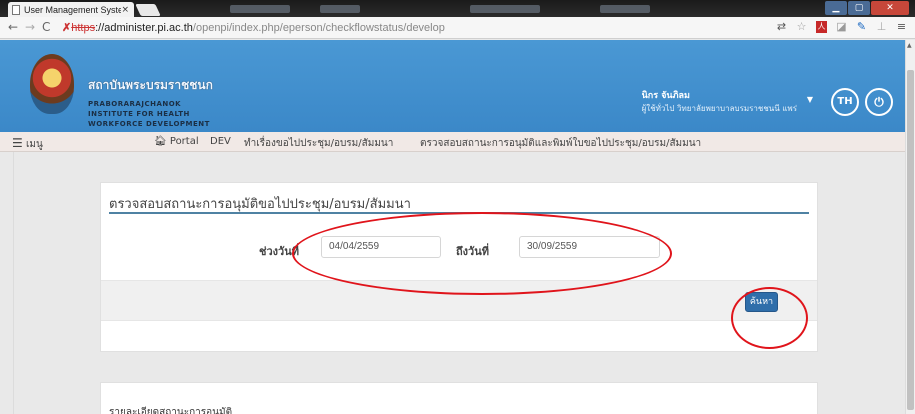 Image resolution: width=915 pixels, height=414 pixels. I want to click on window-controls: ▁ ▢ ✕, so click(867, 8).